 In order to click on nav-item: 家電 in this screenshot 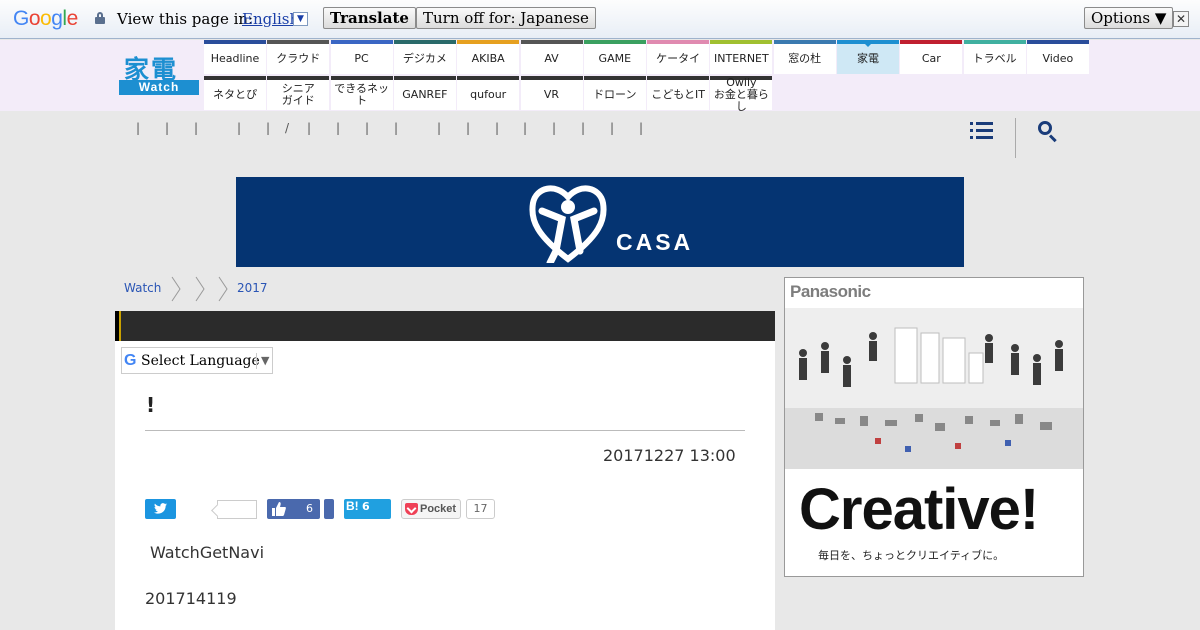, I will do `click(868, 57)`.